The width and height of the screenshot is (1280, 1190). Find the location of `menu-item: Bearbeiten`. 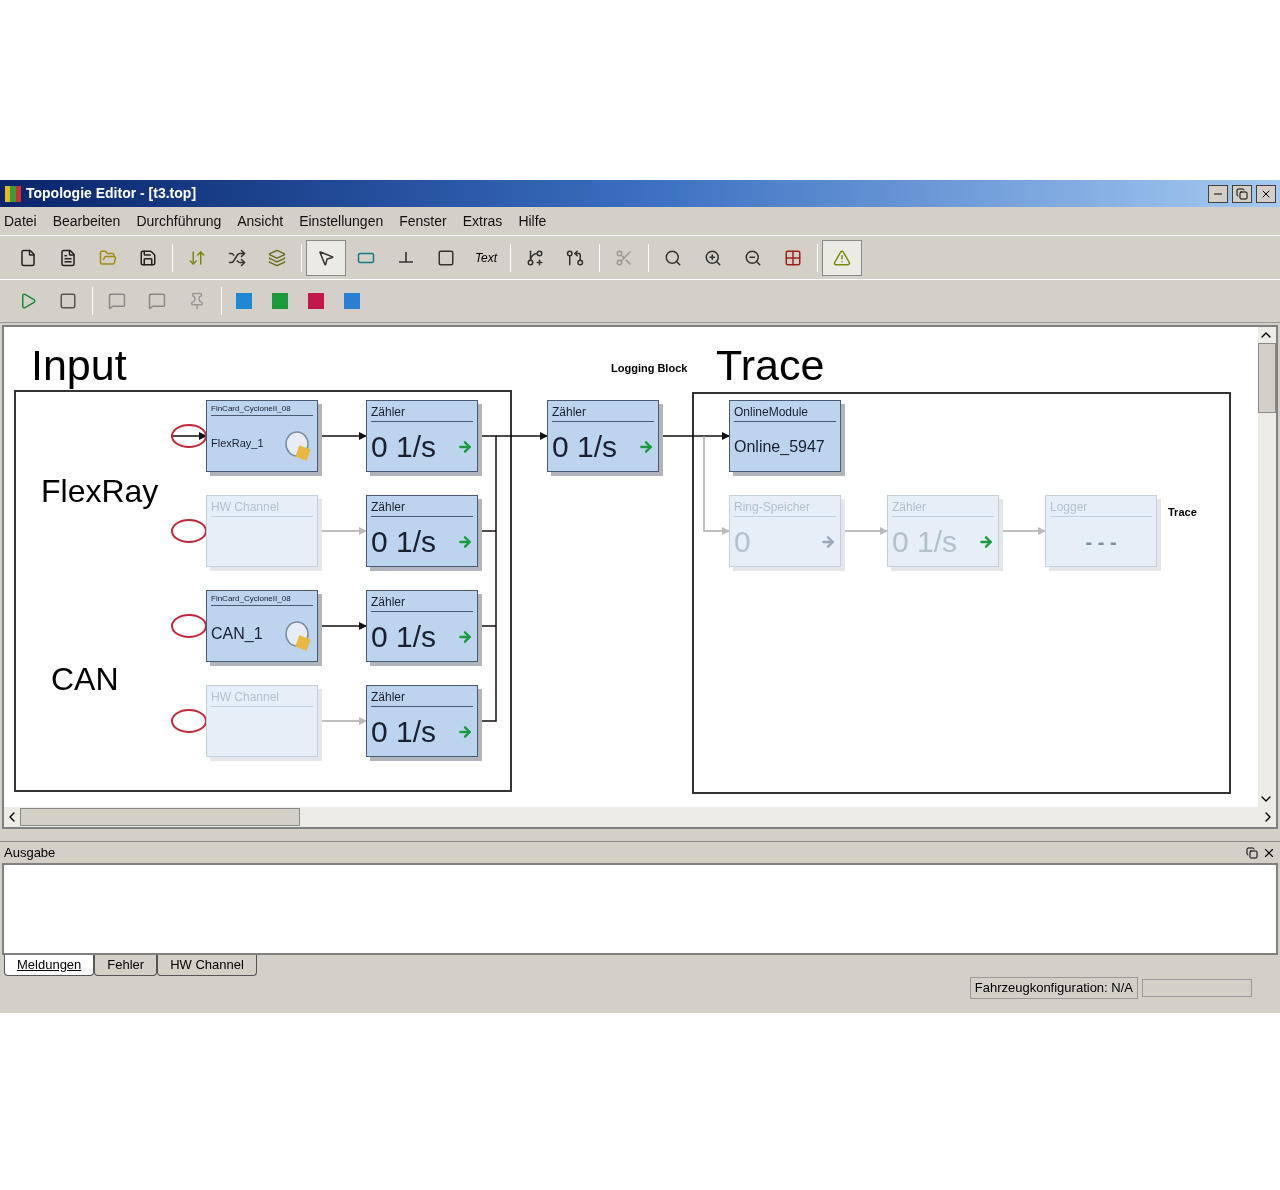

menu-item: Bearbeiten is located at coordinates (86, 221).